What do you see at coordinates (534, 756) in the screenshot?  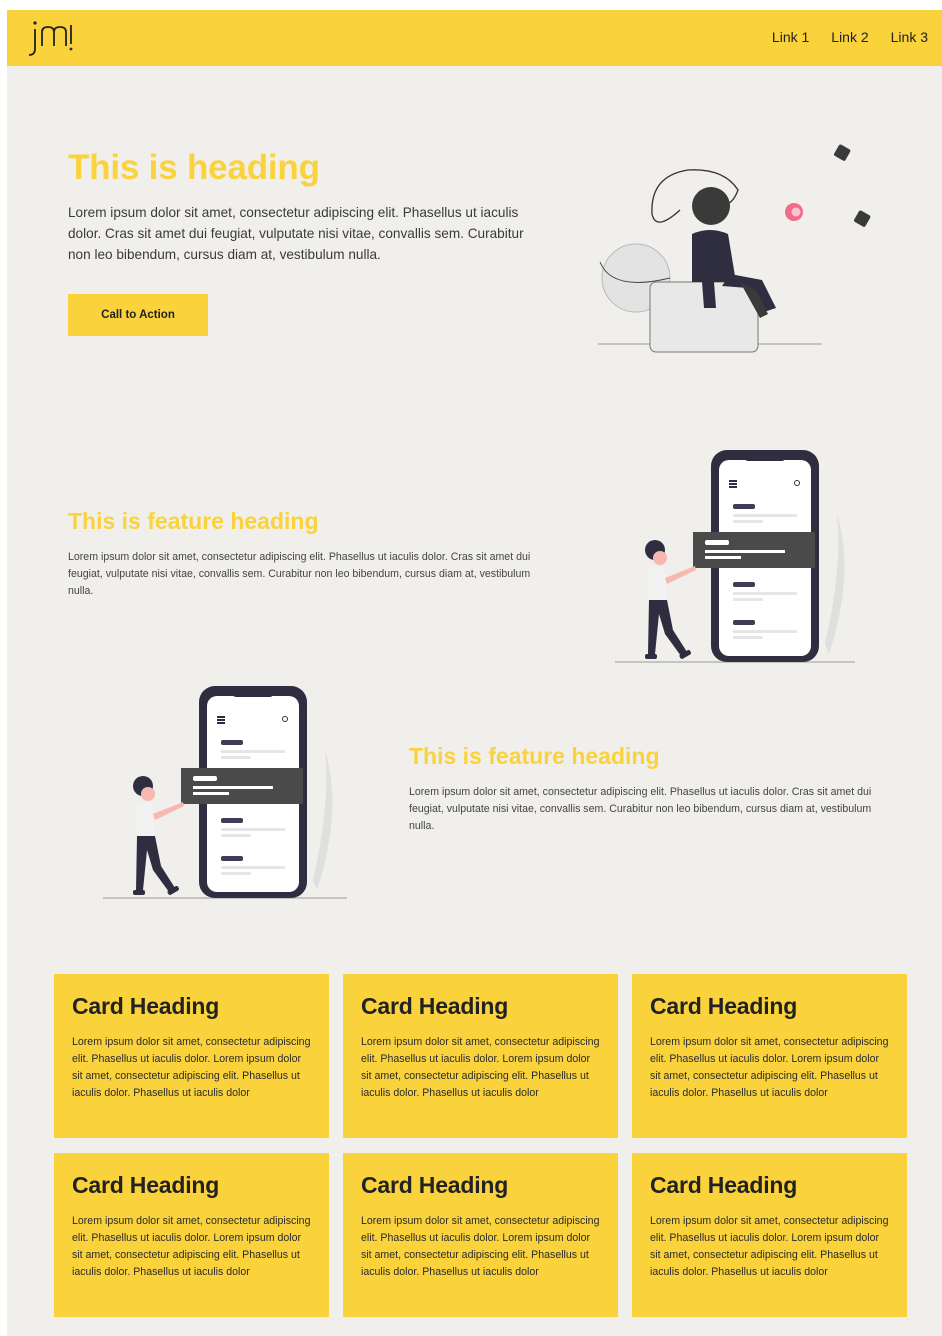 I see `feature-heading-2: This is feature heading` at bounding box center [534, 756].